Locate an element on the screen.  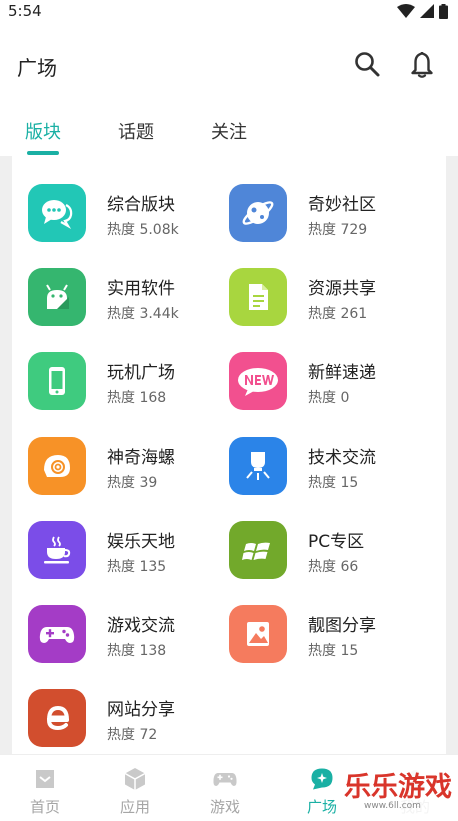
android-robot-icon is located at coordinates (57, 297).